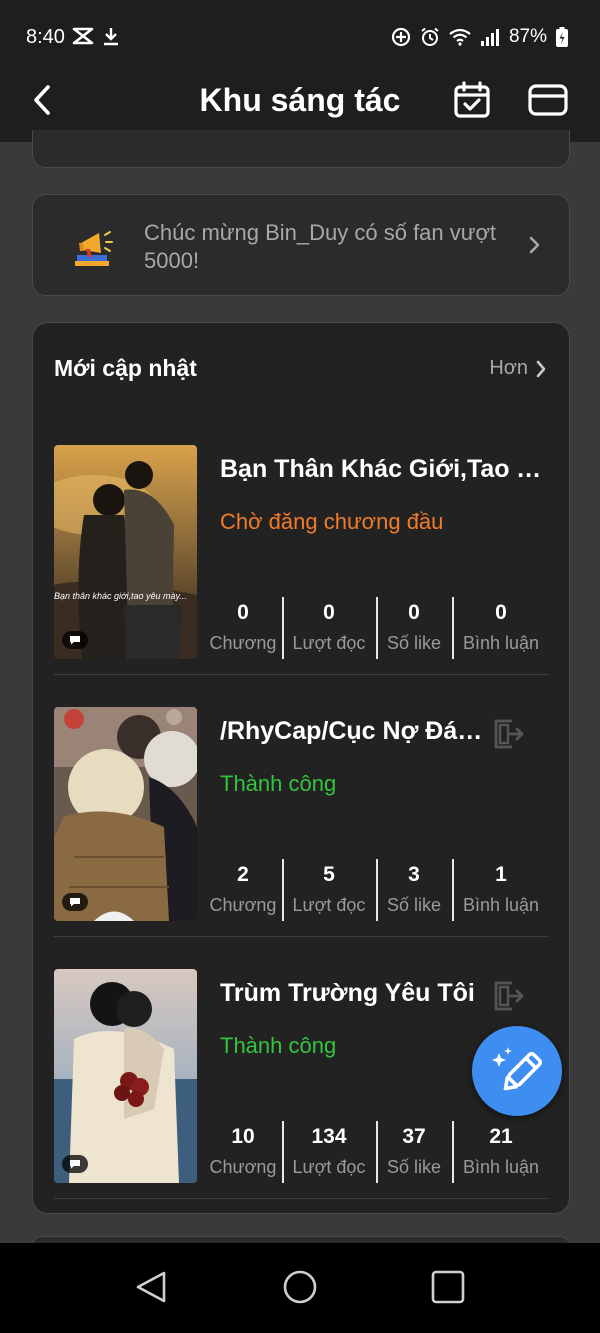 This screenshot has height=1333, width=600. What do you see at coordinates (300, 100) in the screenshot?
I see `page-title: Khu sáng tác` at bounding box center [300, 100].